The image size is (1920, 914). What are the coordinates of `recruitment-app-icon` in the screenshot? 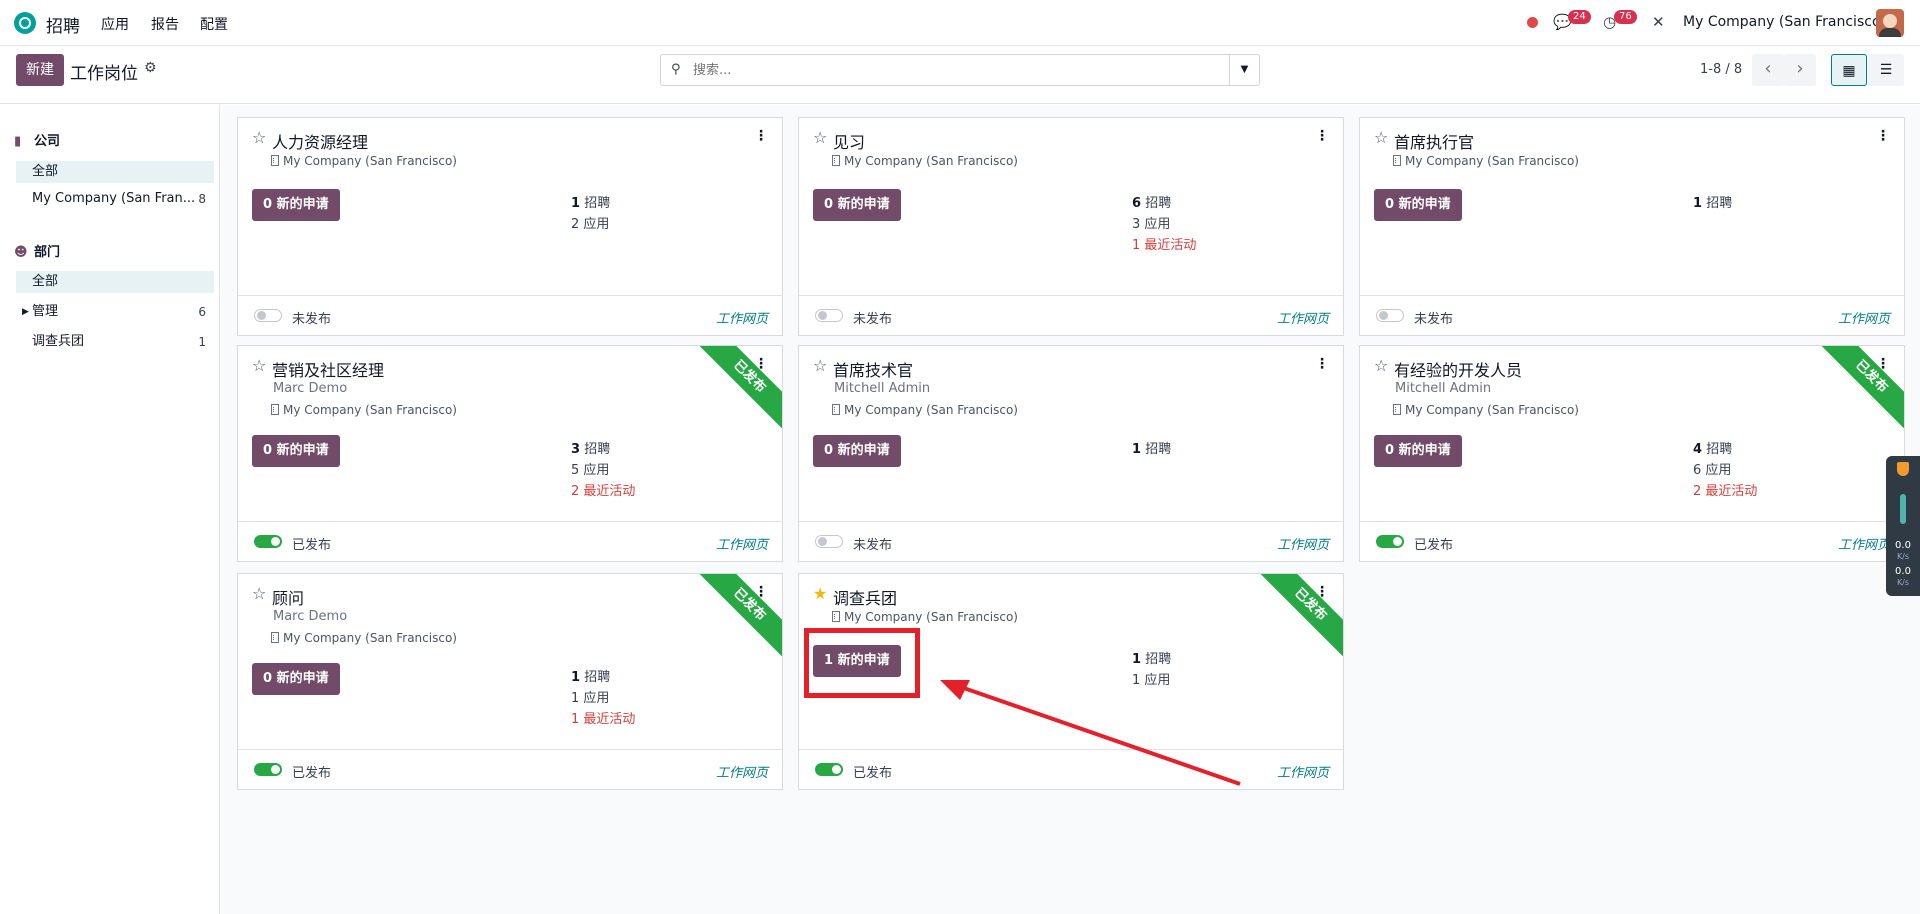 It's located at (25, 23).